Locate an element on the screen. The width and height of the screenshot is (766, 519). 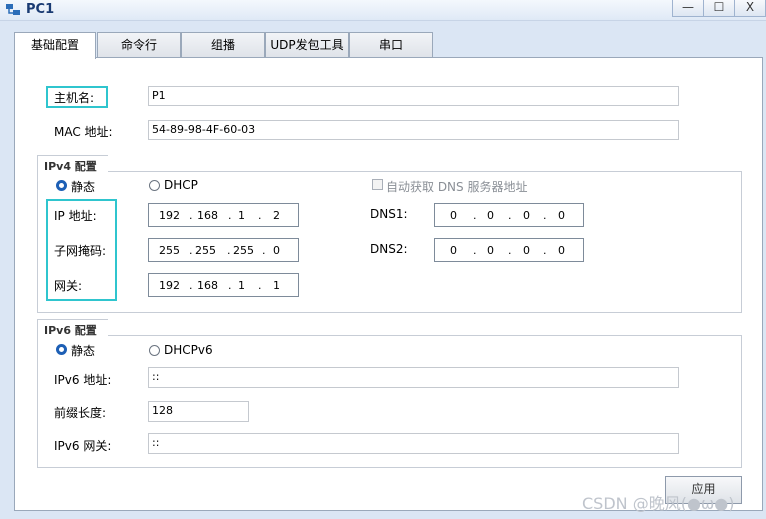
subnet-mask-input: 255. 255. 255. 0 is located at coordinates (223, 250).